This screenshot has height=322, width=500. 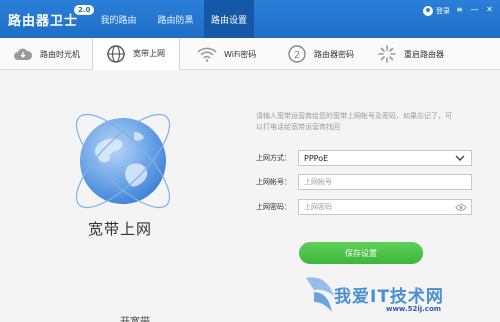 What do you see at coordinates (489, 9) in the screenshot?
I see `close-icon: ✕` at bounding box center [489, 9].